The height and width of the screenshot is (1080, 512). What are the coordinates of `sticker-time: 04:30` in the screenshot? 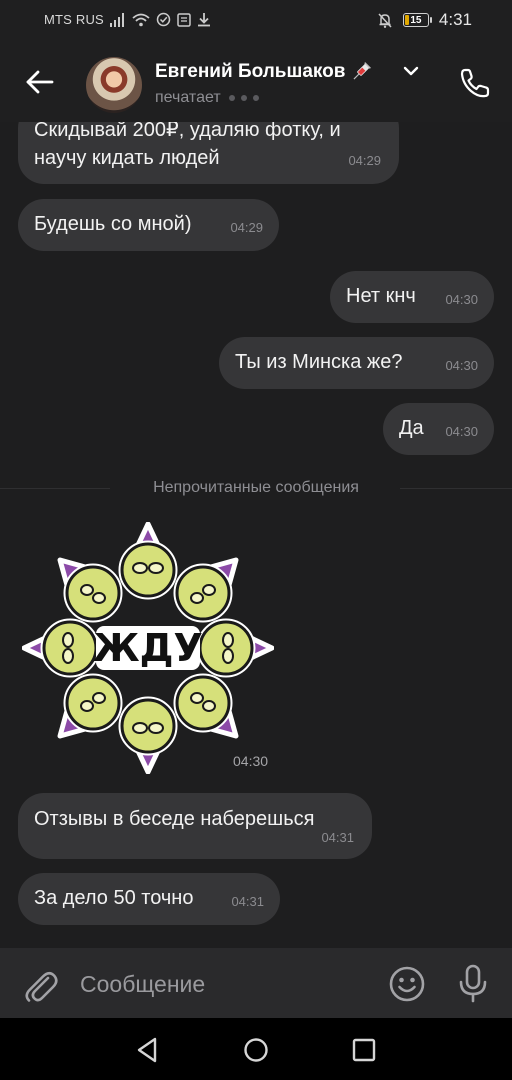 It's located at (251, 761).